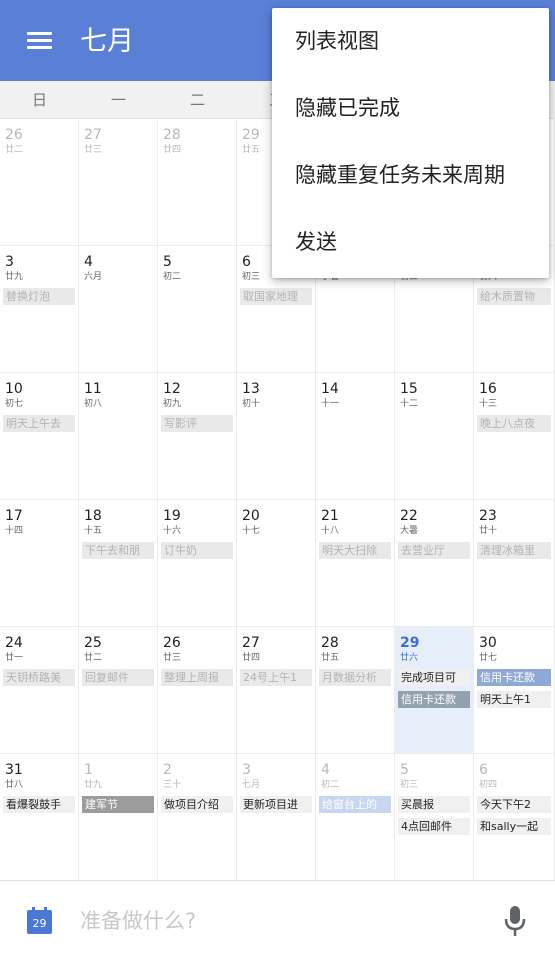 The width and height of the screenshot is (555, 960). I want to click on task-chip: 做项目介绍, so click(197, 804).